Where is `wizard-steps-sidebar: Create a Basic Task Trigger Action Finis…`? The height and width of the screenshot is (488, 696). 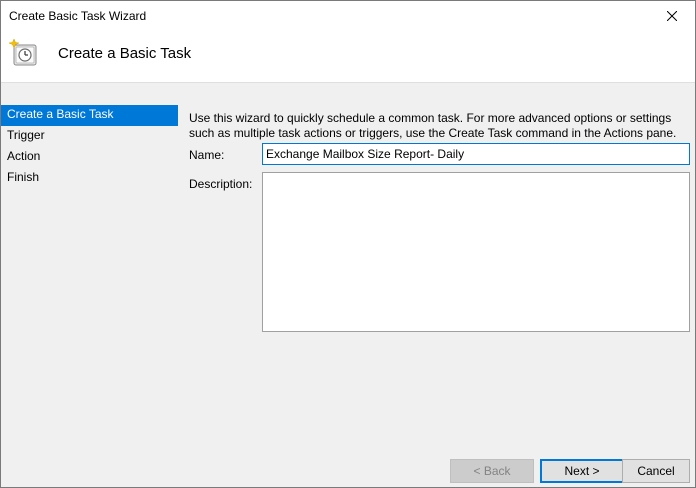
wizard-steps-sidebar: Create a Basic Task Trigger Action Finis… is located at coordinates (89, 155).